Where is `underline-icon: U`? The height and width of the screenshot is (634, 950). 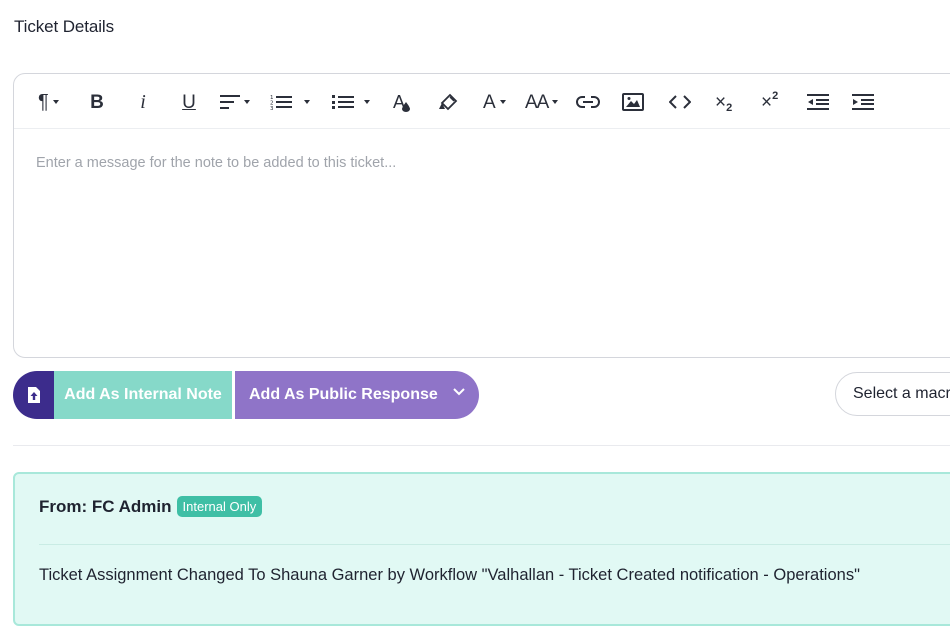 underline-icon: U is located at coordinates (189, 102).